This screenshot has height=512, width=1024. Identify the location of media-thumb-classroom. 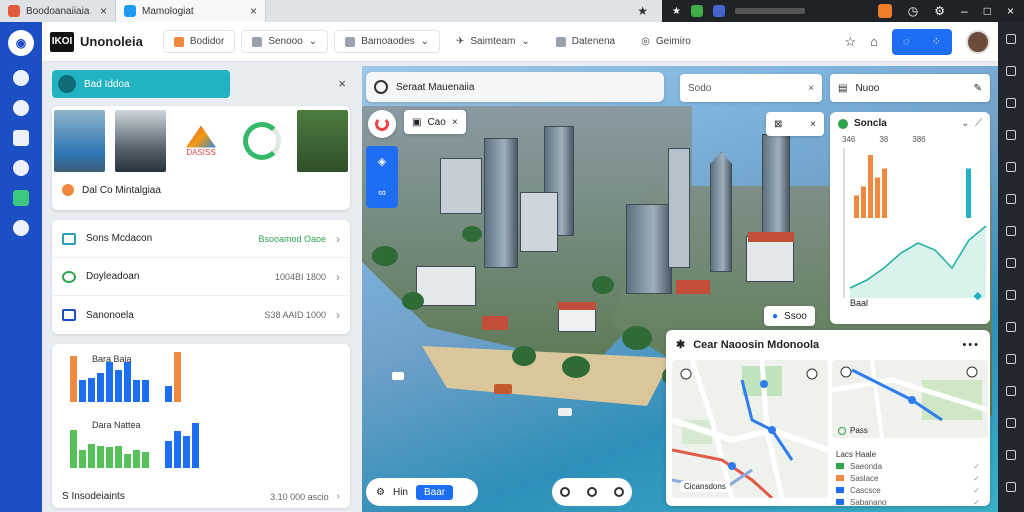
(140, 141).